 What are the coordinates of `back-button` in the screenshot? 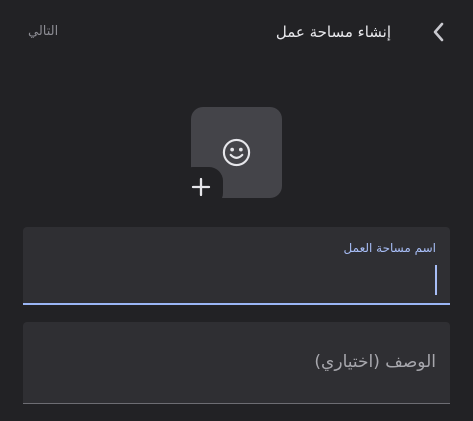 It's located at (439, 32).